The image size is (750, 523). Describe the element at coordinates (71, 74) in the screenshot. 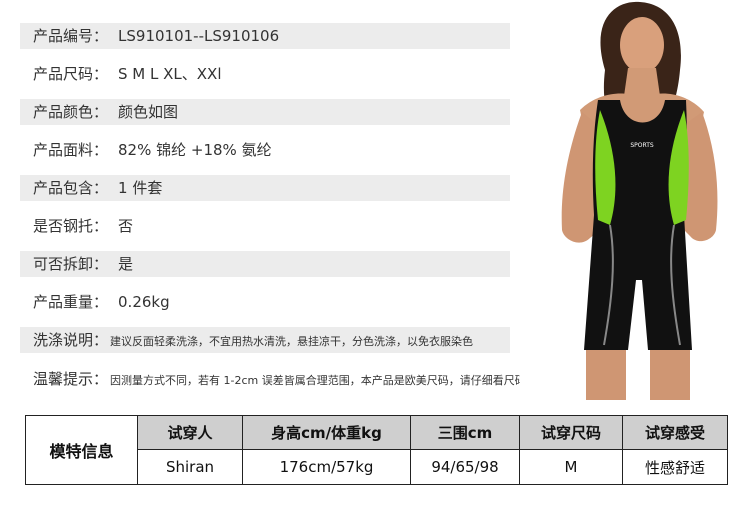

I see `spec-label: 产品尺码：` at that location.